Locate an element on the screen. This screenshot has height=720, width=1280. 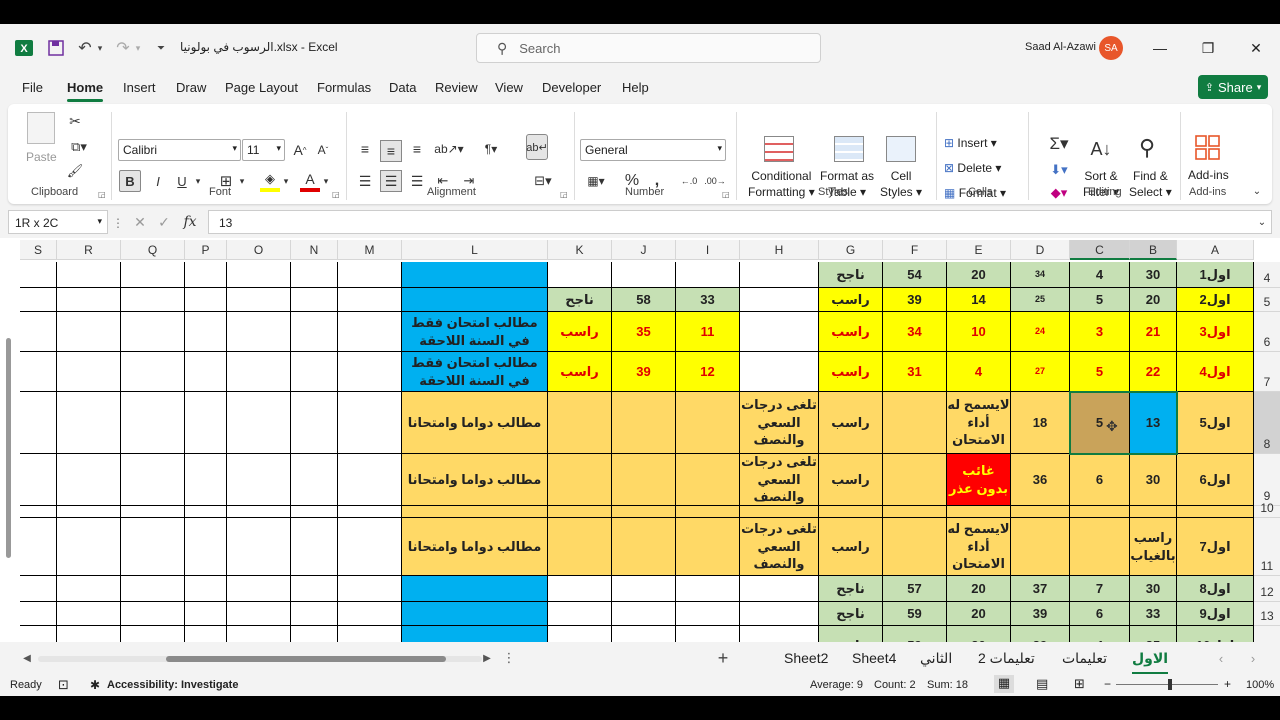
row-header-7: 7 is located at coordinates (1267, 372).